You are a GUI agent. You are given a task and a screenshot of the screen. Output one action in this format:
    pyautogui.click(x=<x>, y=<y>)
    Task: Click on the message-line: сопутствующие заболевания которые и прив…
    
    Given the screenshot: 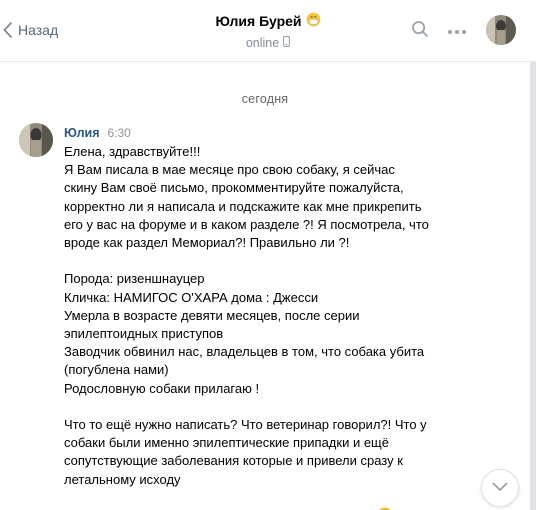 What is the action you would take?
    pyautogui.click(x=233, y=461)
    